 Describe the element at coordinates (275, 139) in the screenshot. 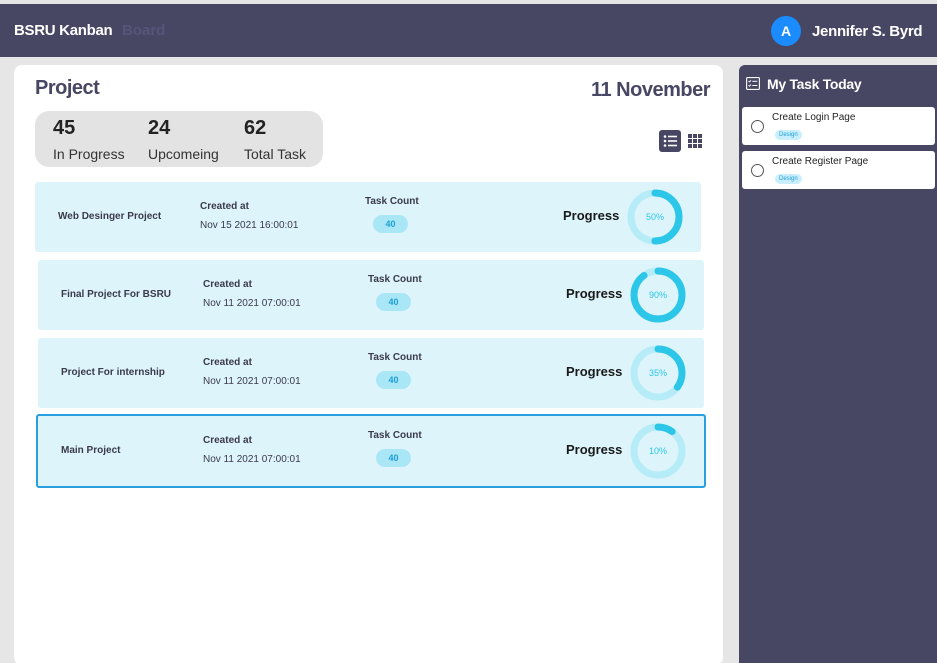

I see `stat-total-task: 62 Total Task` at that location.